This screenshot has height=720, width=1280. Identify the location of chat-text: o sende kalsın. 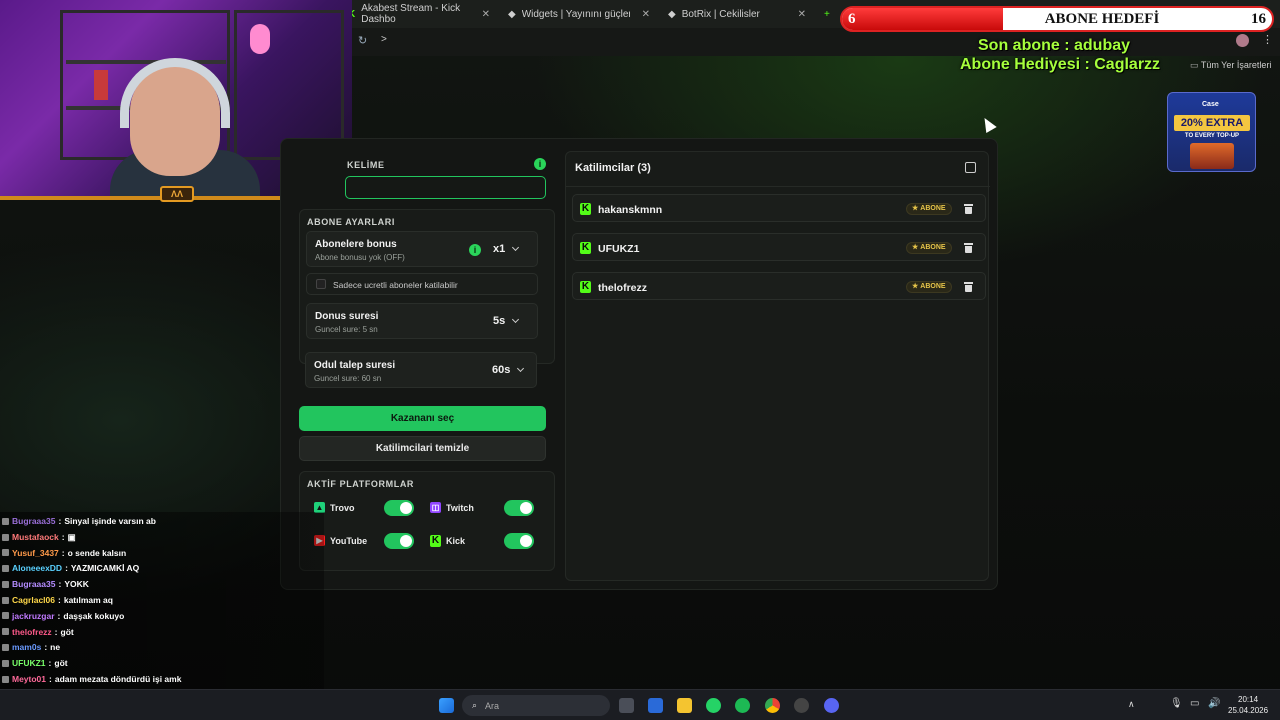
(97, 552).